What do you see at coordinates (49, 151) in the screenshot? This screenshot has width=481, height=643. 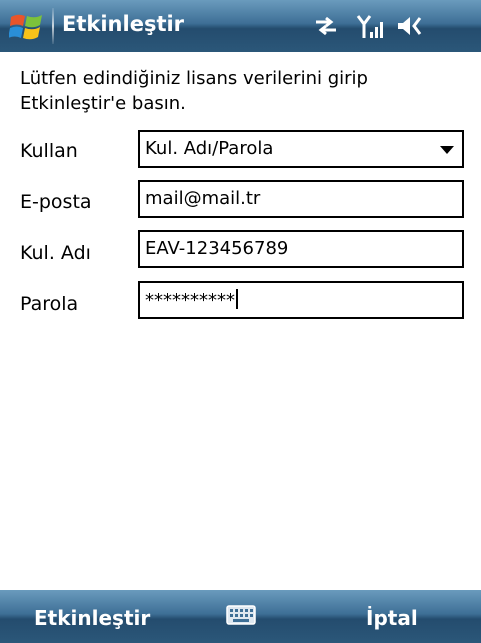 I see `field-label-kullan: Kullan` at bounding box center [49, 151].